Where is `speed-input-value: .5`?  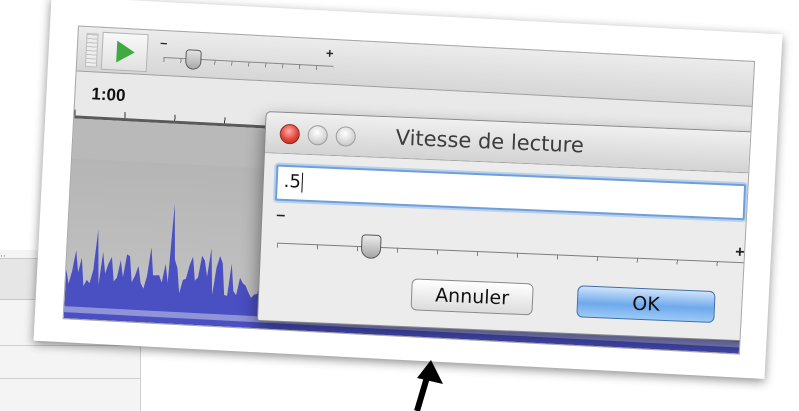 speed-input-value: .5 is located at coordinates (292, 181).